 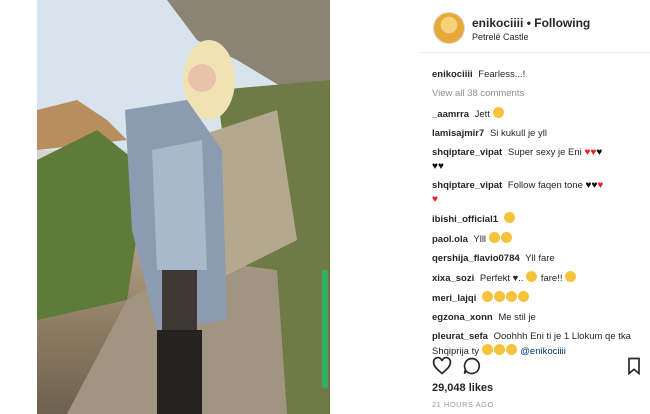 I want to click on comment-item: qershija_flavio0784 Yll fare, so click(x=538, y=259).